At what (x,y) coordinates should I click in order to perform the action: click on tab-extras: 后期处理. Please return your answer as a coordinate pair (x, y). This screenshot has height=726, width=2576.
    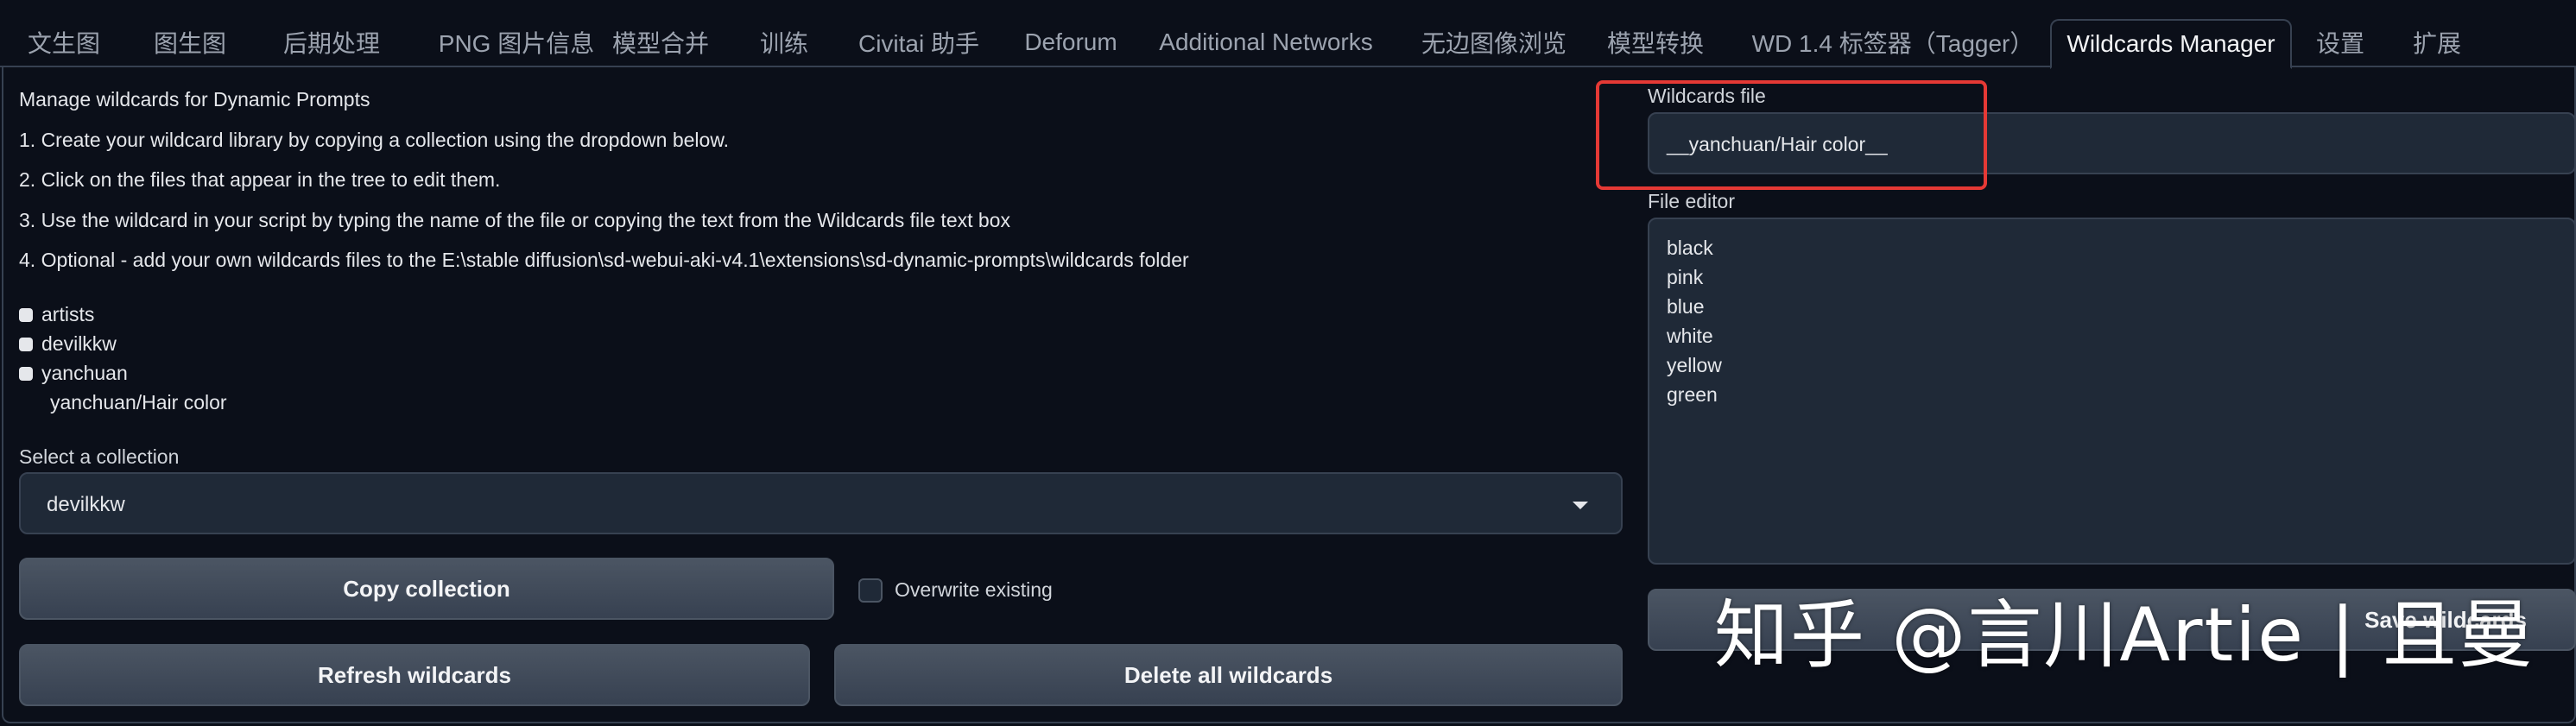
    Looking at the image, I should click on (332, 42).